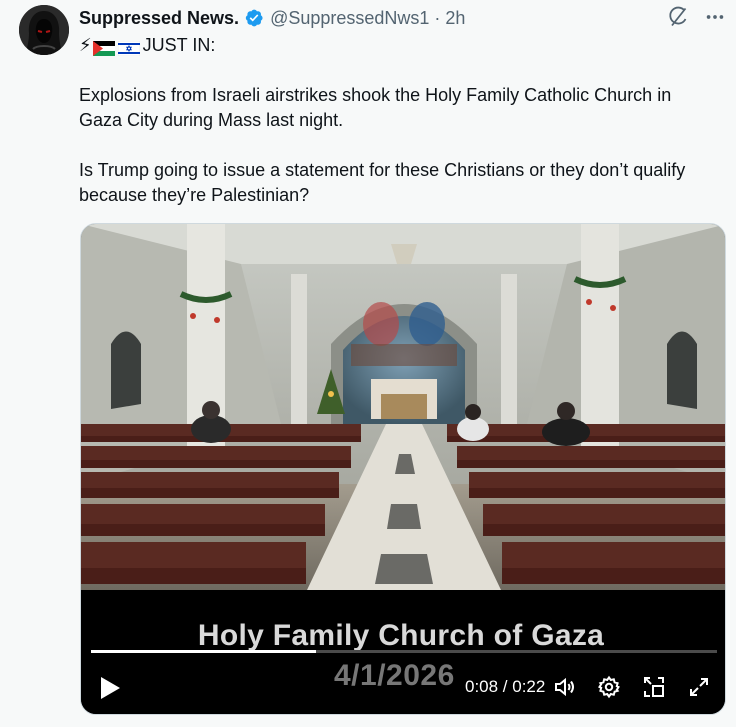 Image resolution: width=736 pixels, height=727 pixels. What do you see at coordinates (401, 635) in the screenshot?
I see `video-caption-title: Holy Family Church of Gaza` at bounding box center [401, 635].